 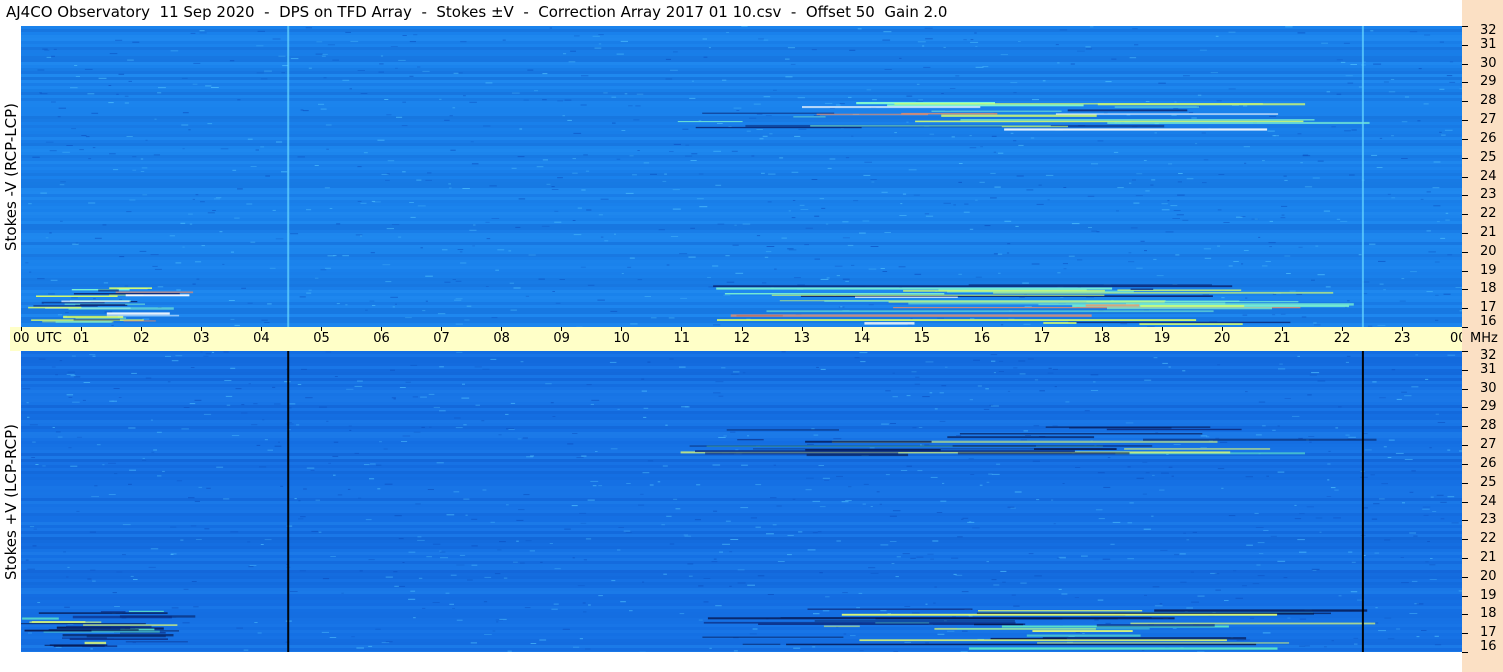 What do you see at coordinates (1162, 338) in the screenshot?
I see `utc-tick-label: 19` at bounding box center [1162, 338].